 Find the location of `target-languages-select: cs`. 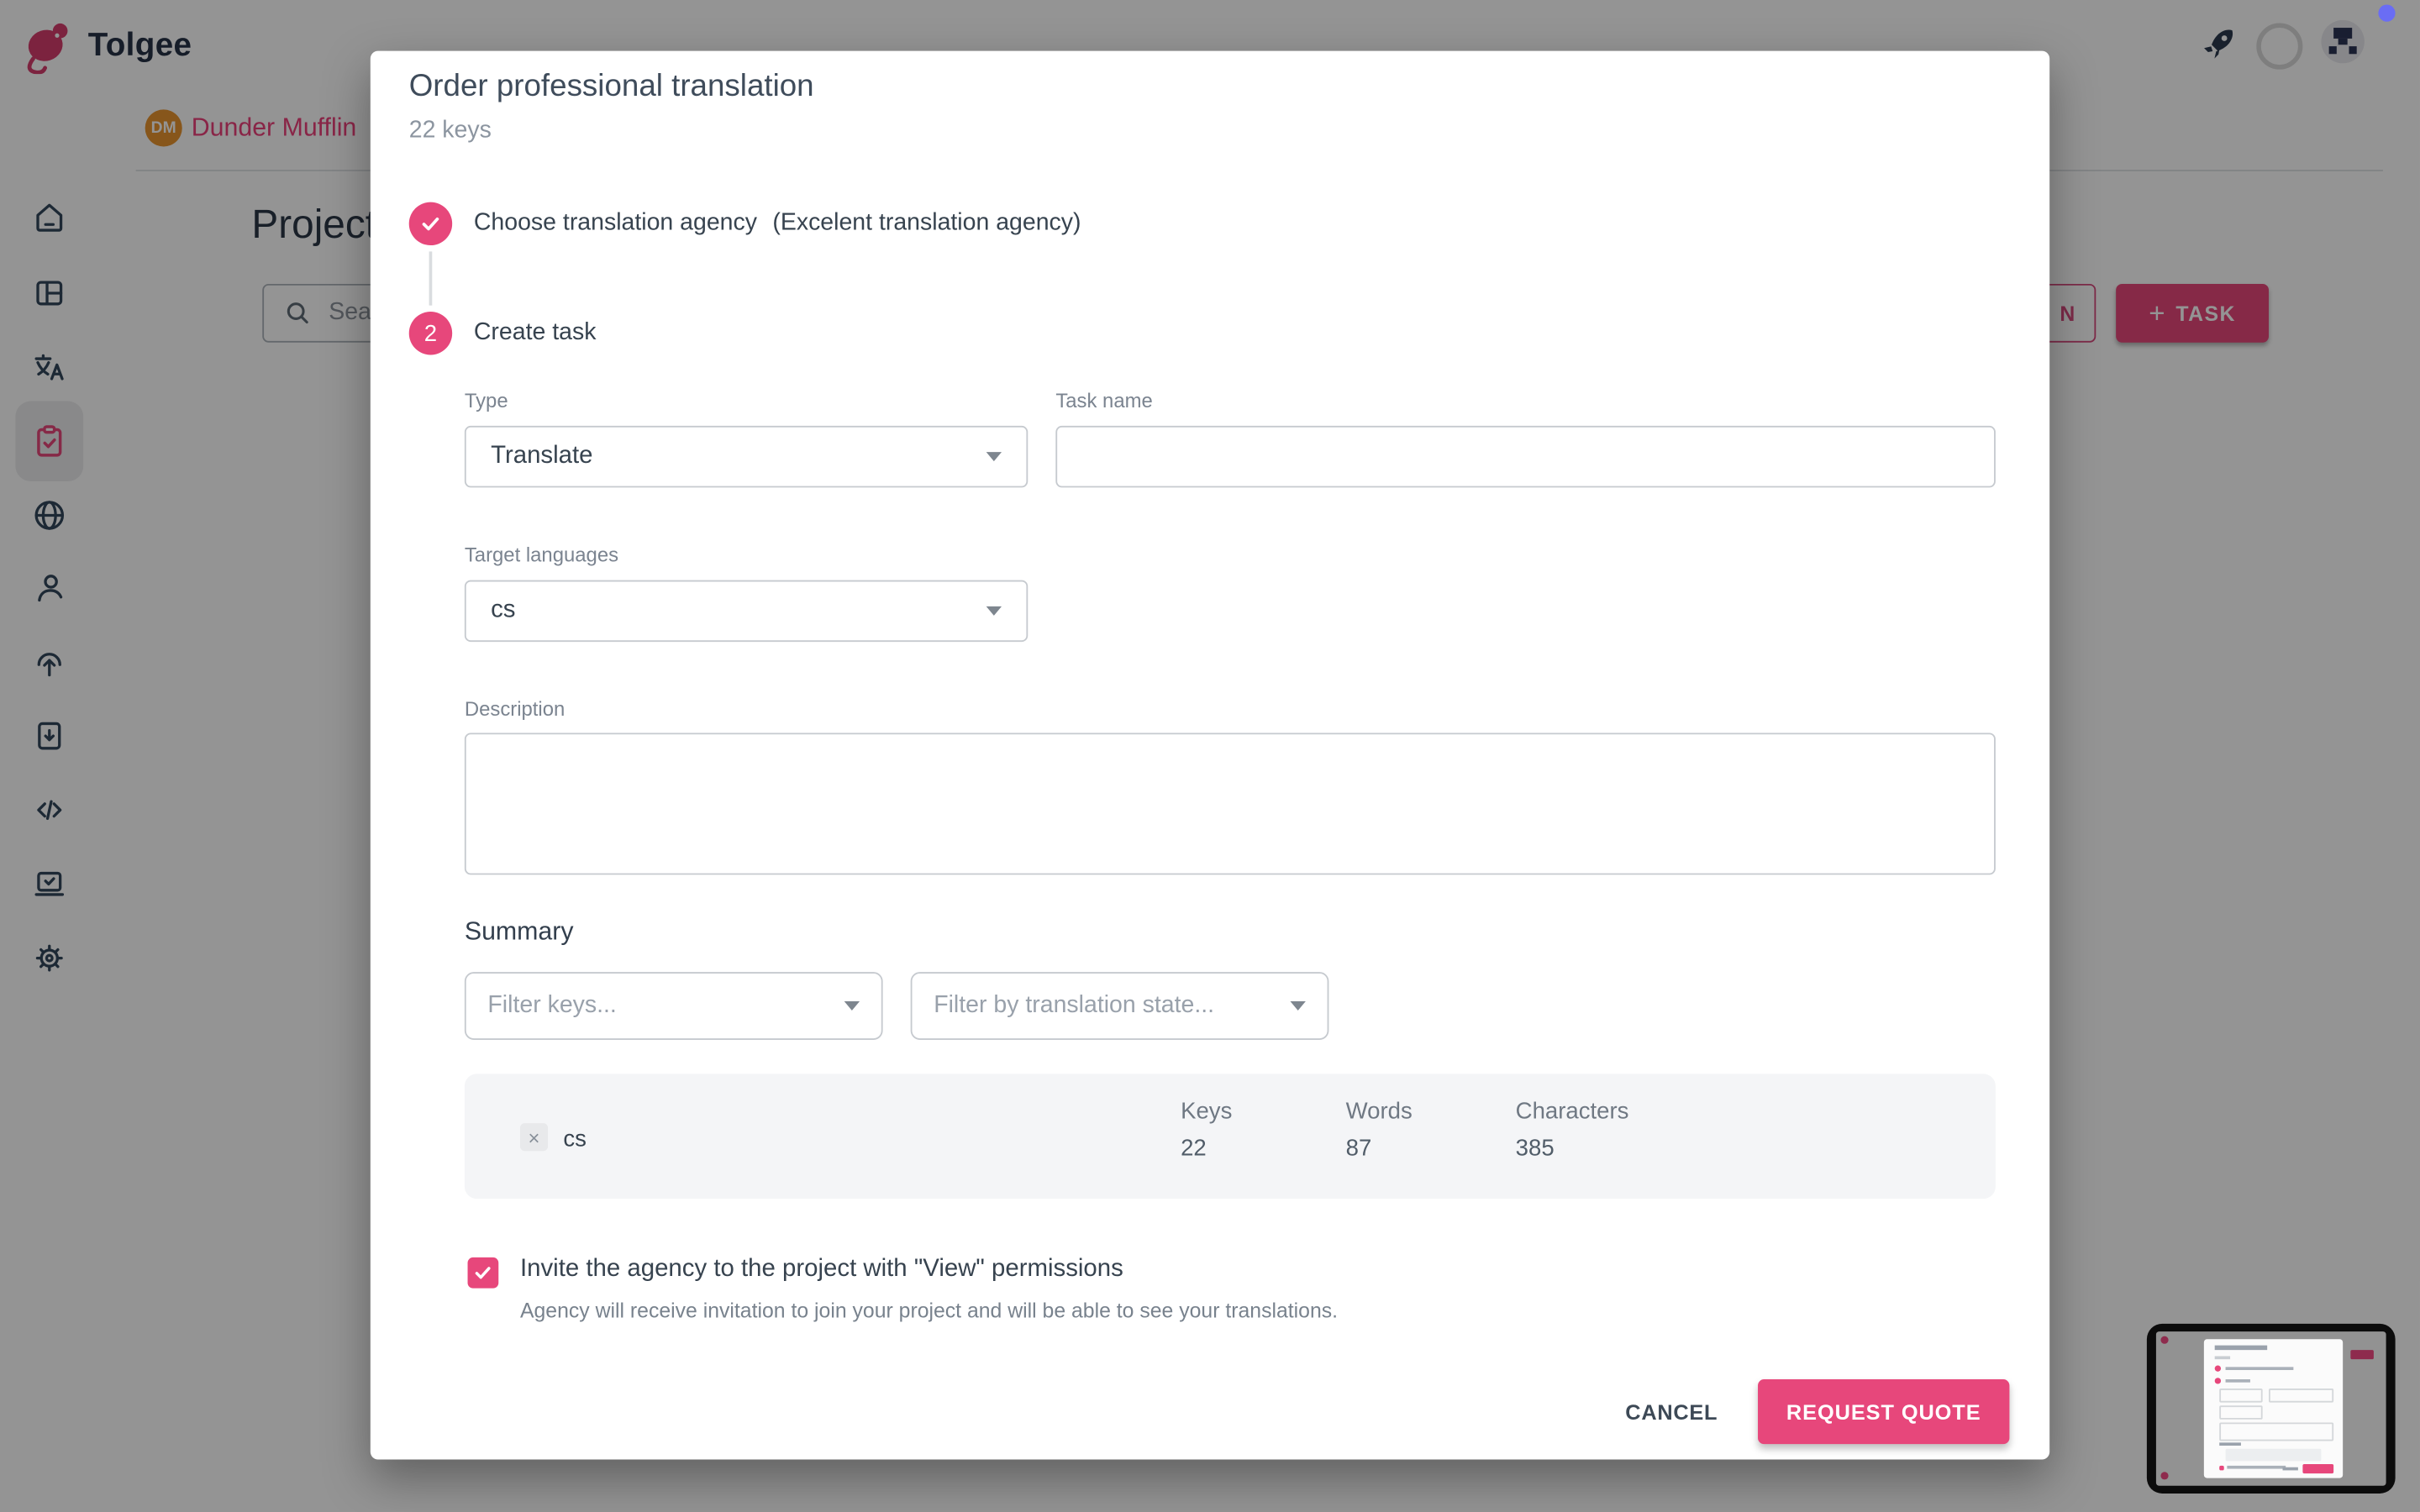

target-languages-select: cs is located at coordinates (746, 611).